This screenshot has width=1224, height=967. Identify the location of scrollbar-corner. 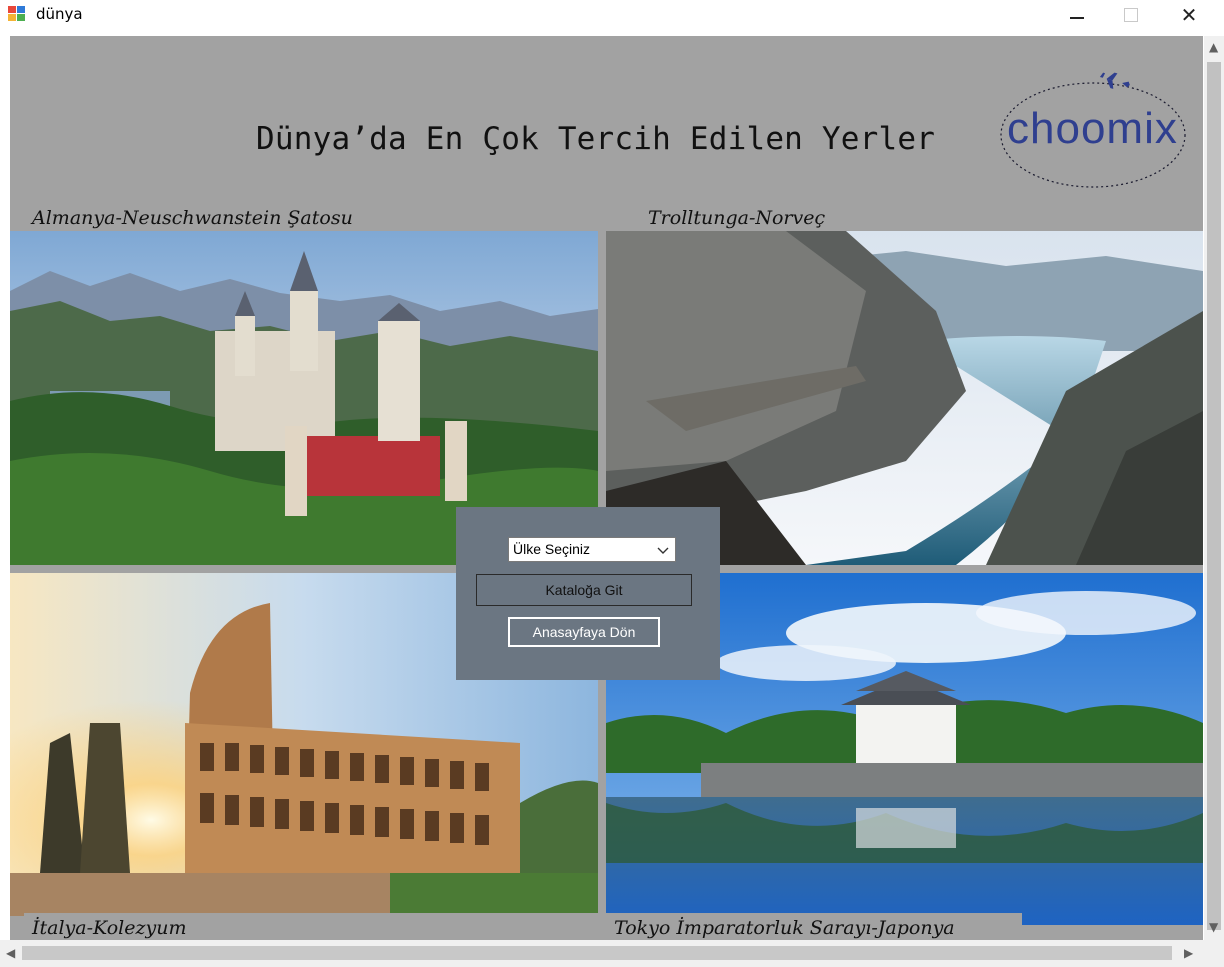
(1214, 953).